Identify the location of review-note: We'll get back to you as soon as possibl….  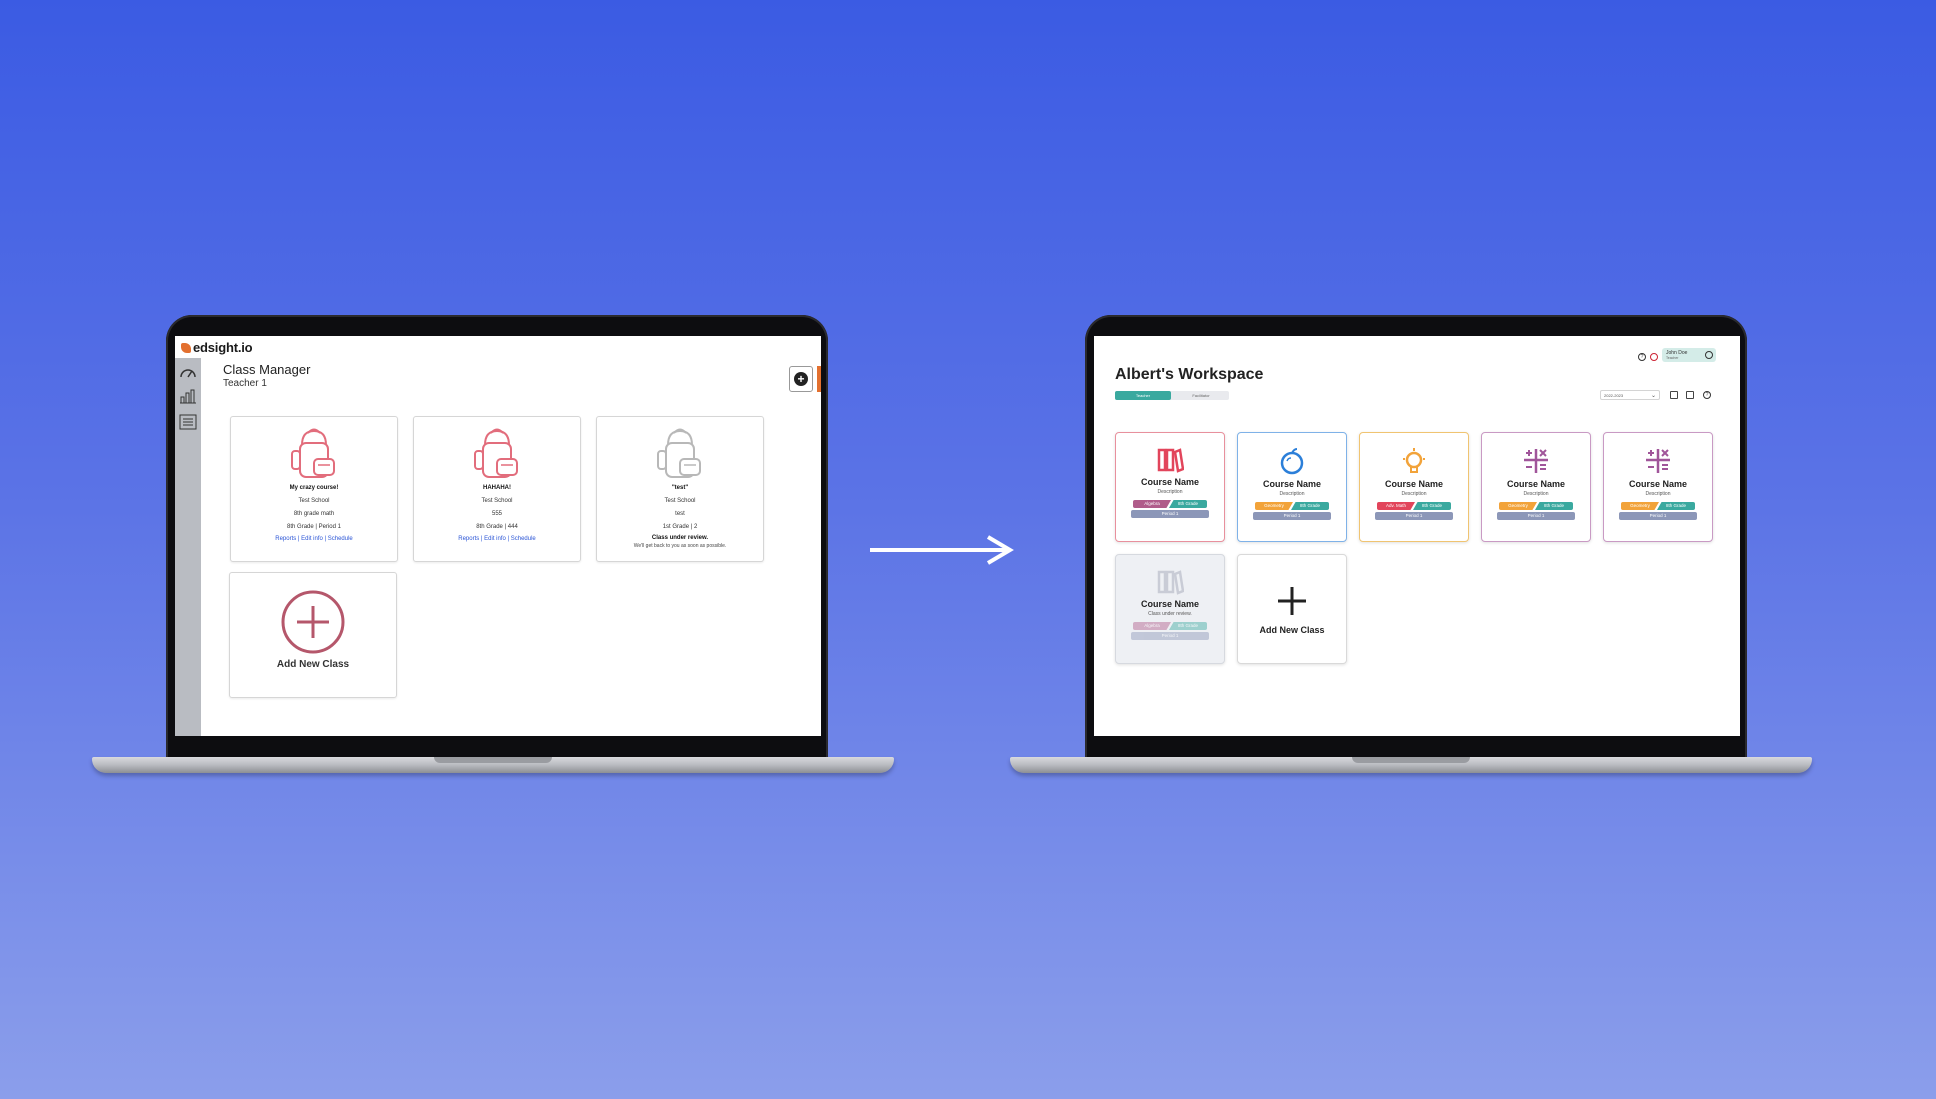
(680, 546).